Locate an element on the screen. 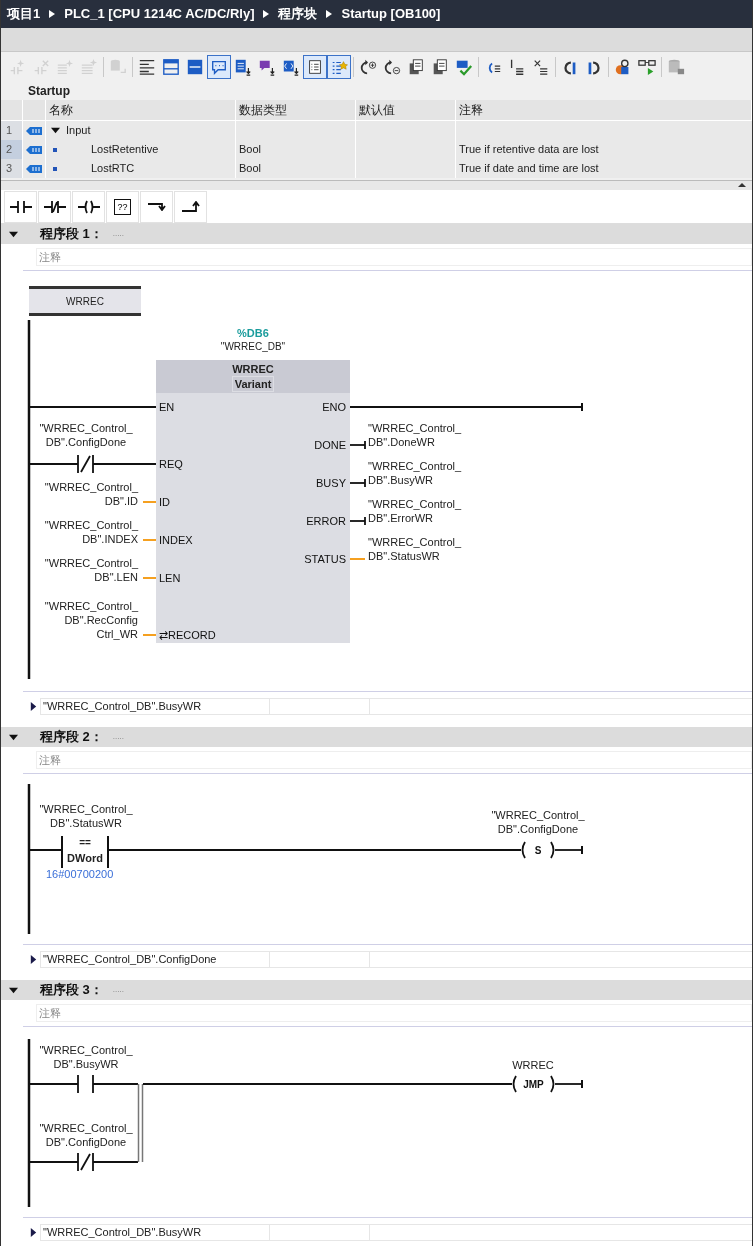 This screenshot has height=1246, width=753. compare-contact: == DWord is located at coordinates (85, 852).